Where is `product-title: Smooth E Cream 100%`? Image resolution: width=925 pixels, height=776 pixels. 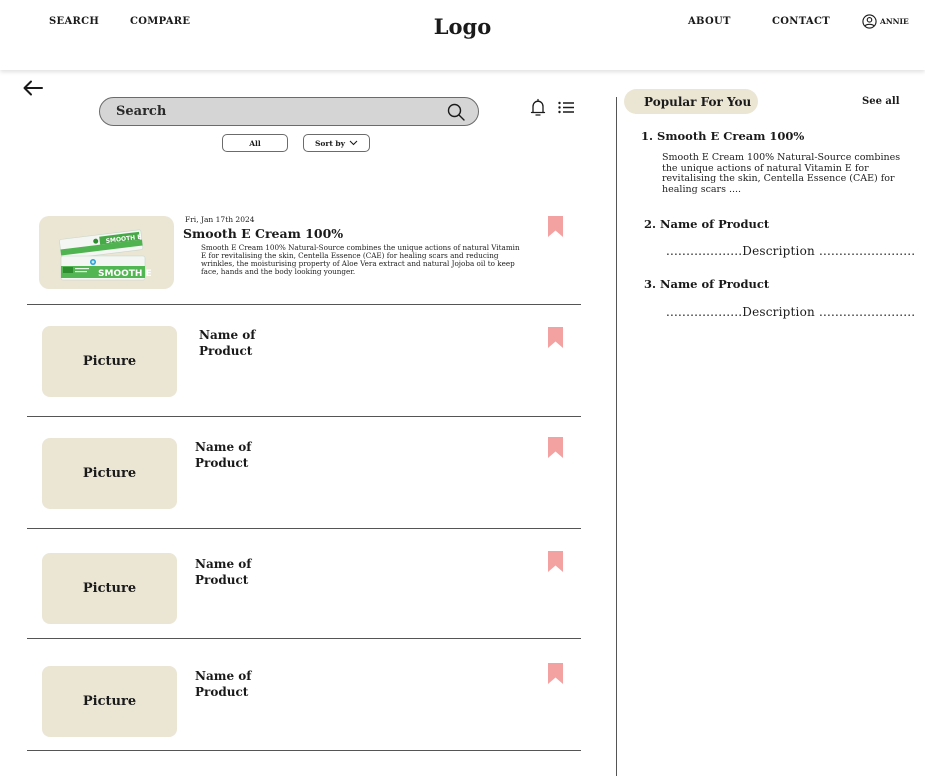
product-title: Smooth E Cream 100% is located at coordinates (263, 233).